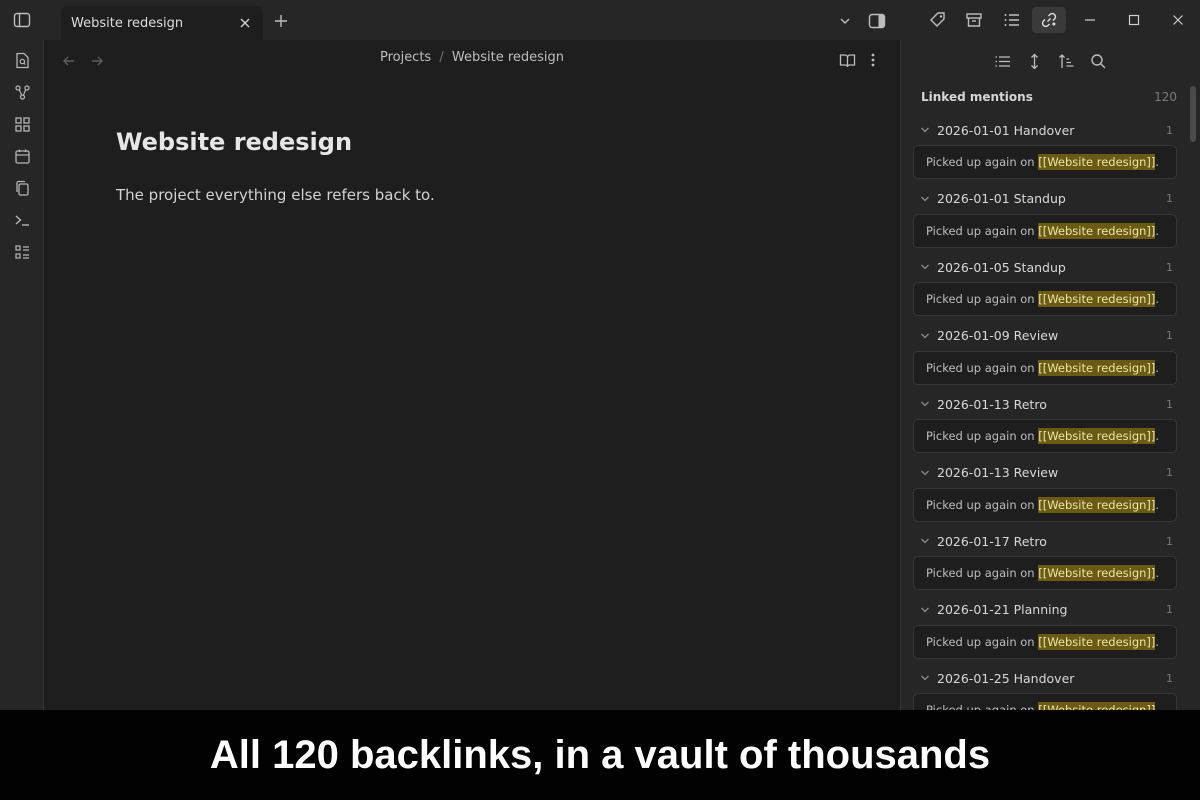 The height and width of the screenshot is (800, 1200). I want to click on grid-icon, so click(22, 124).